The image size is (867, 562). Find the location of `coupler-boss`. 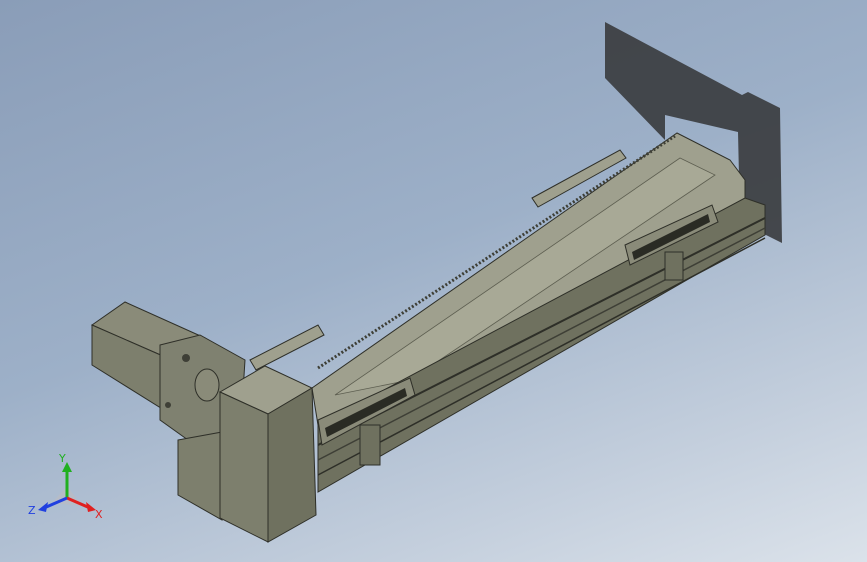

coupler-boss is located at coordinates (207, 385).